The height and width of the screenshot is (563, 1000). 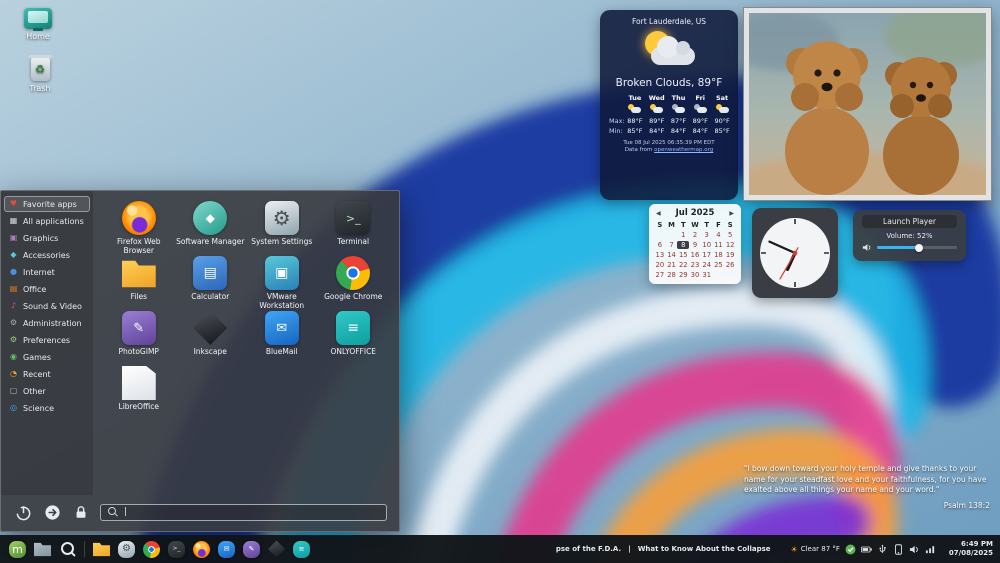 I want to click on app-terminal: >_ Terminal, so click(x=354, y=226).